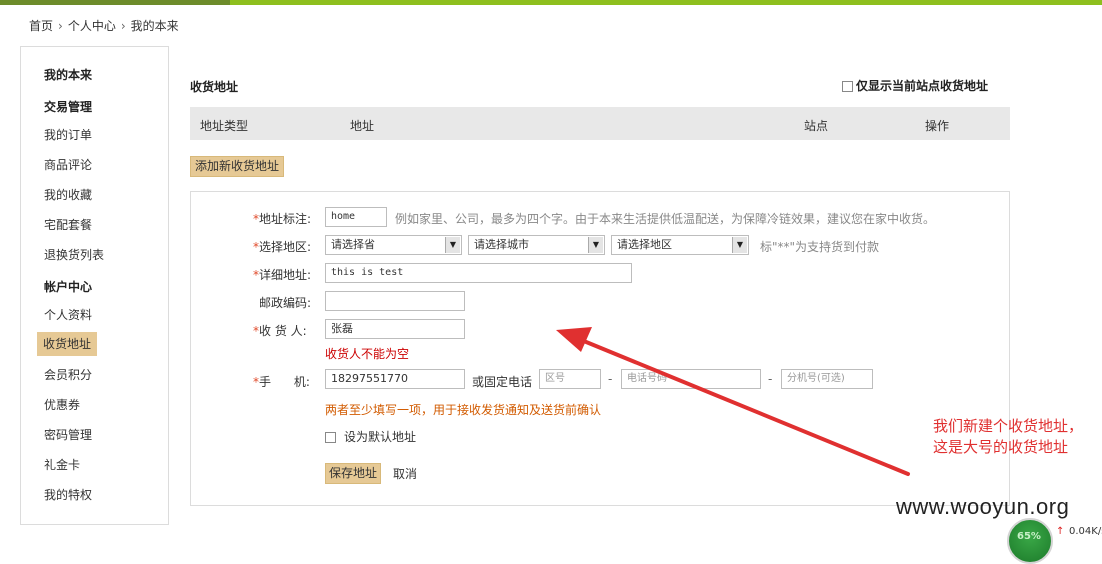 Image resolution: width=1102 pixels, height=564 pixels. Describe the element at coordinates (1085, 531) in the screenshot. I see `net-rate: 0.04K/s` at that location.